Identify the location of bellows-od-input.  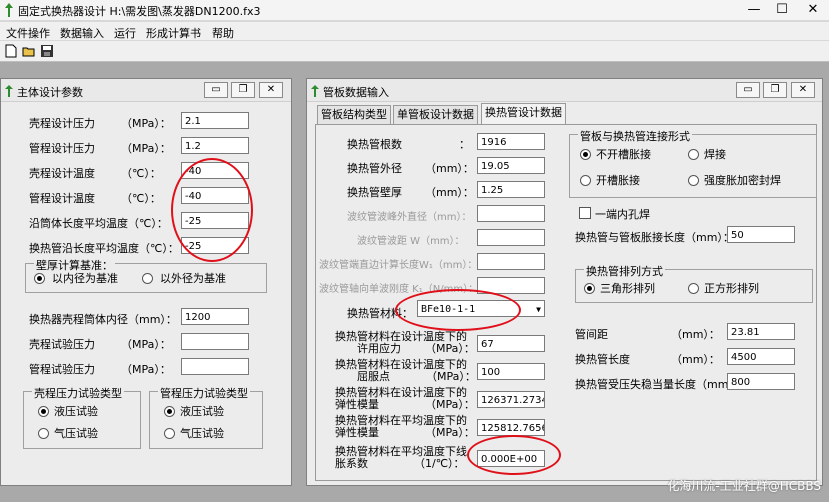
(511, 213).